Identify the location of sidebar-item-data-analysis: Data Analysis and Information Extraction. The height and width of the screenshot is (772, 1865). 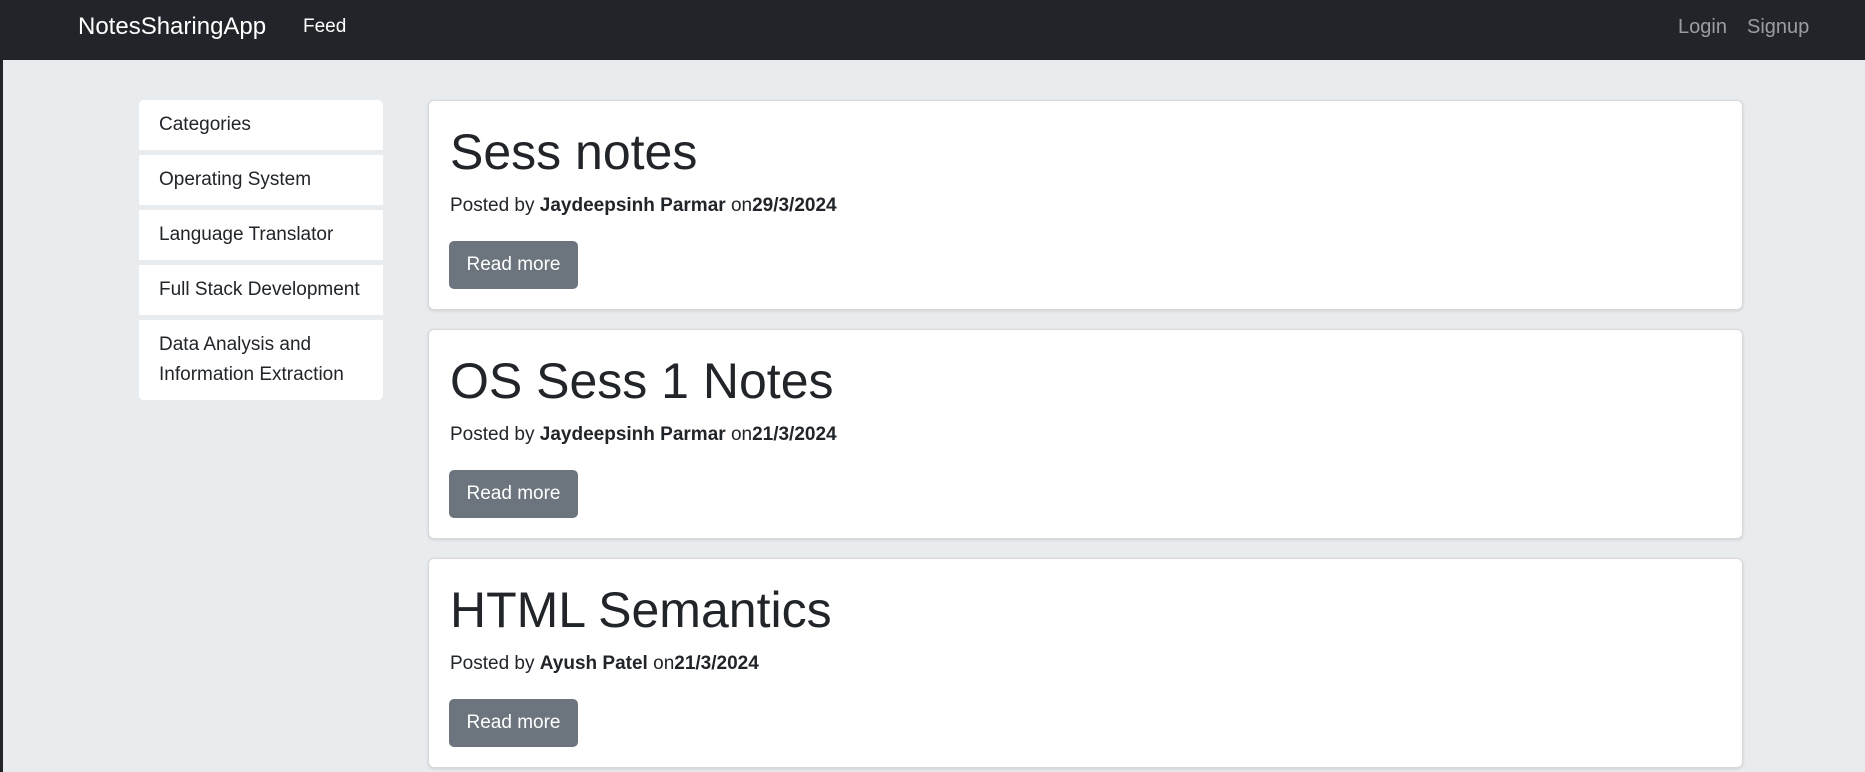
(261, 360).